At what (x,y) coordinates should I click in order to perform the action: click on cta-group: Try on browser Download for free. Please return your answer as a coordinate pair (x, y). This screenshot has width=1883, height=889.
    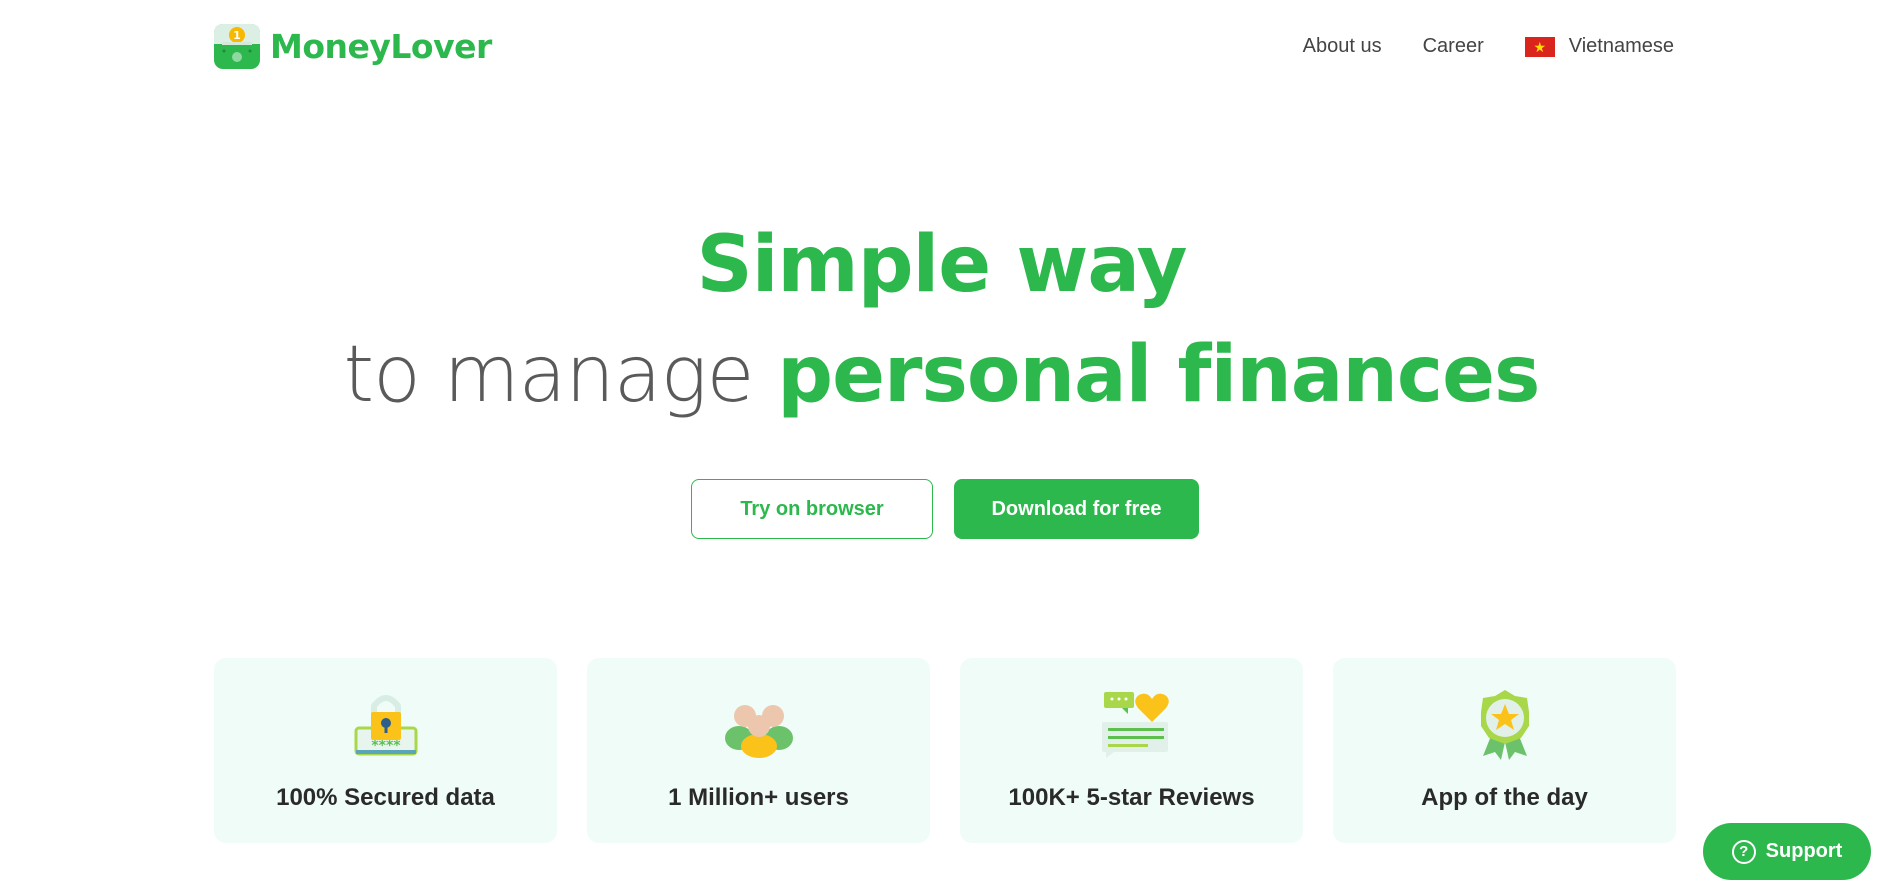
    Looking at the image, I should click on (945, 509).